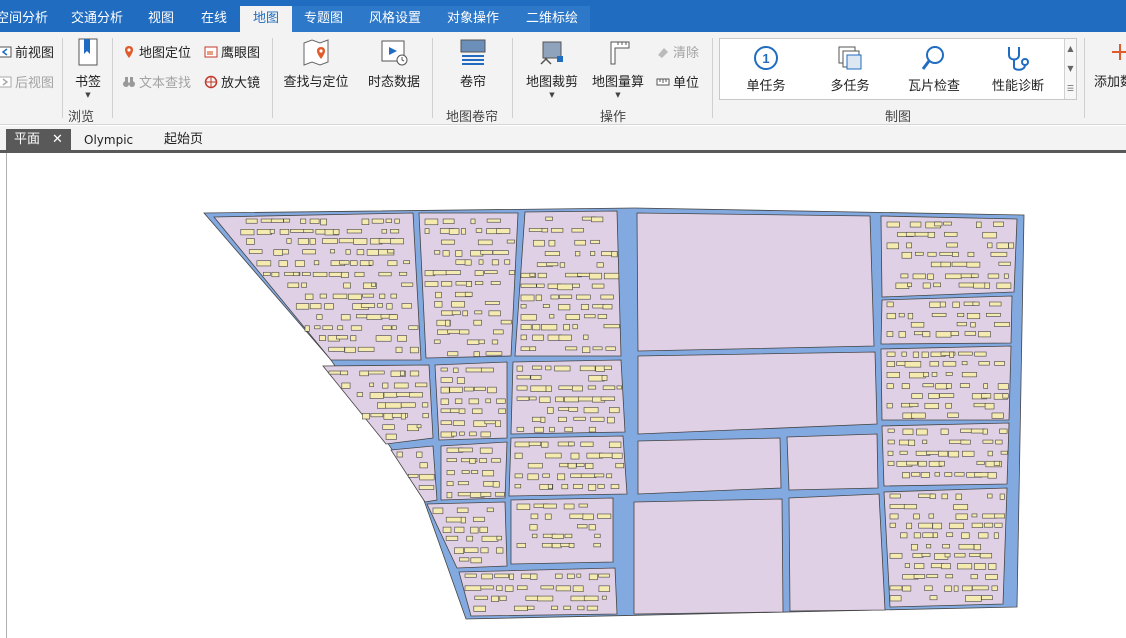  I want to click on unit-button: 单位, so click(677, 84).